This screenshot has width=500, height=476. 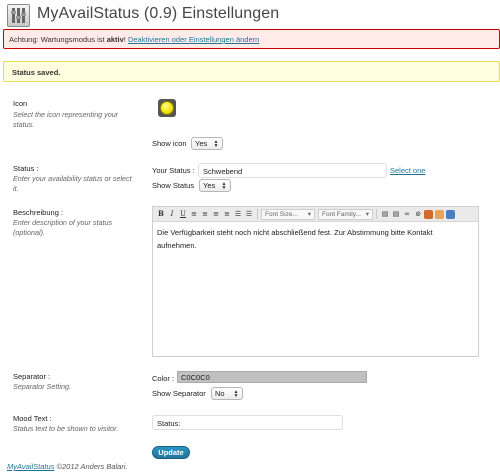 What do you see at coordinates (193, 39) in the screenshot?
I see `maintenance-settings-link: Deaktivieren oder Einstellungen ändern` at bounding box center [193, 39].